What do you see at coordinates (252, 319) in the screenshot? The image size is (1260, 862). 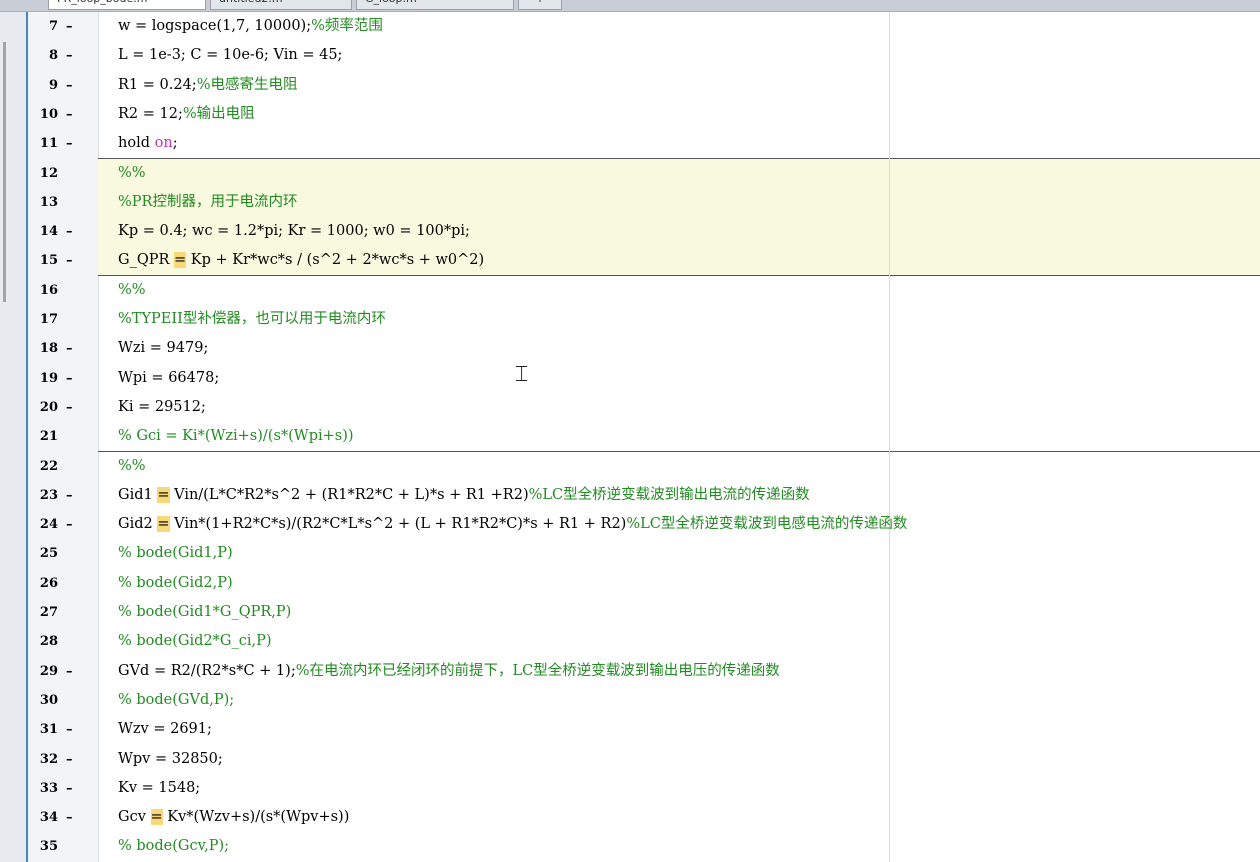 I see `code-text: %TYPEII型补偿器，也可以用于电流内环` at bounding box center [252, 319].